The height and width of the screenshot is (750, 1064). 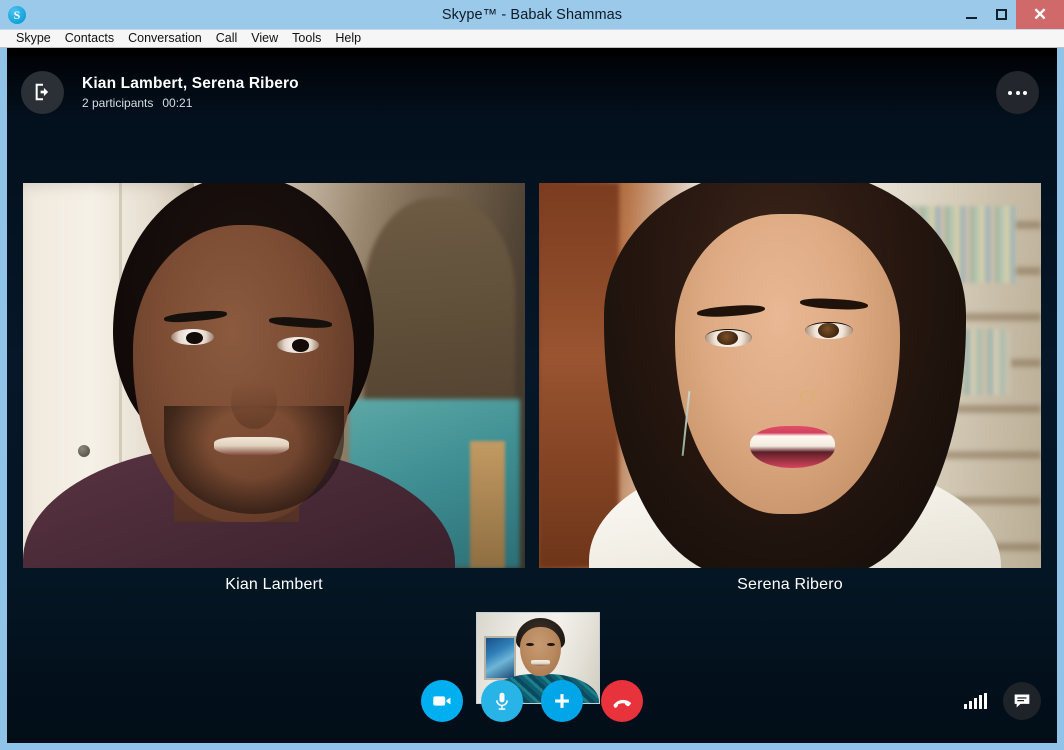 I want to click on minimize-button, so click(x=971, y=14).